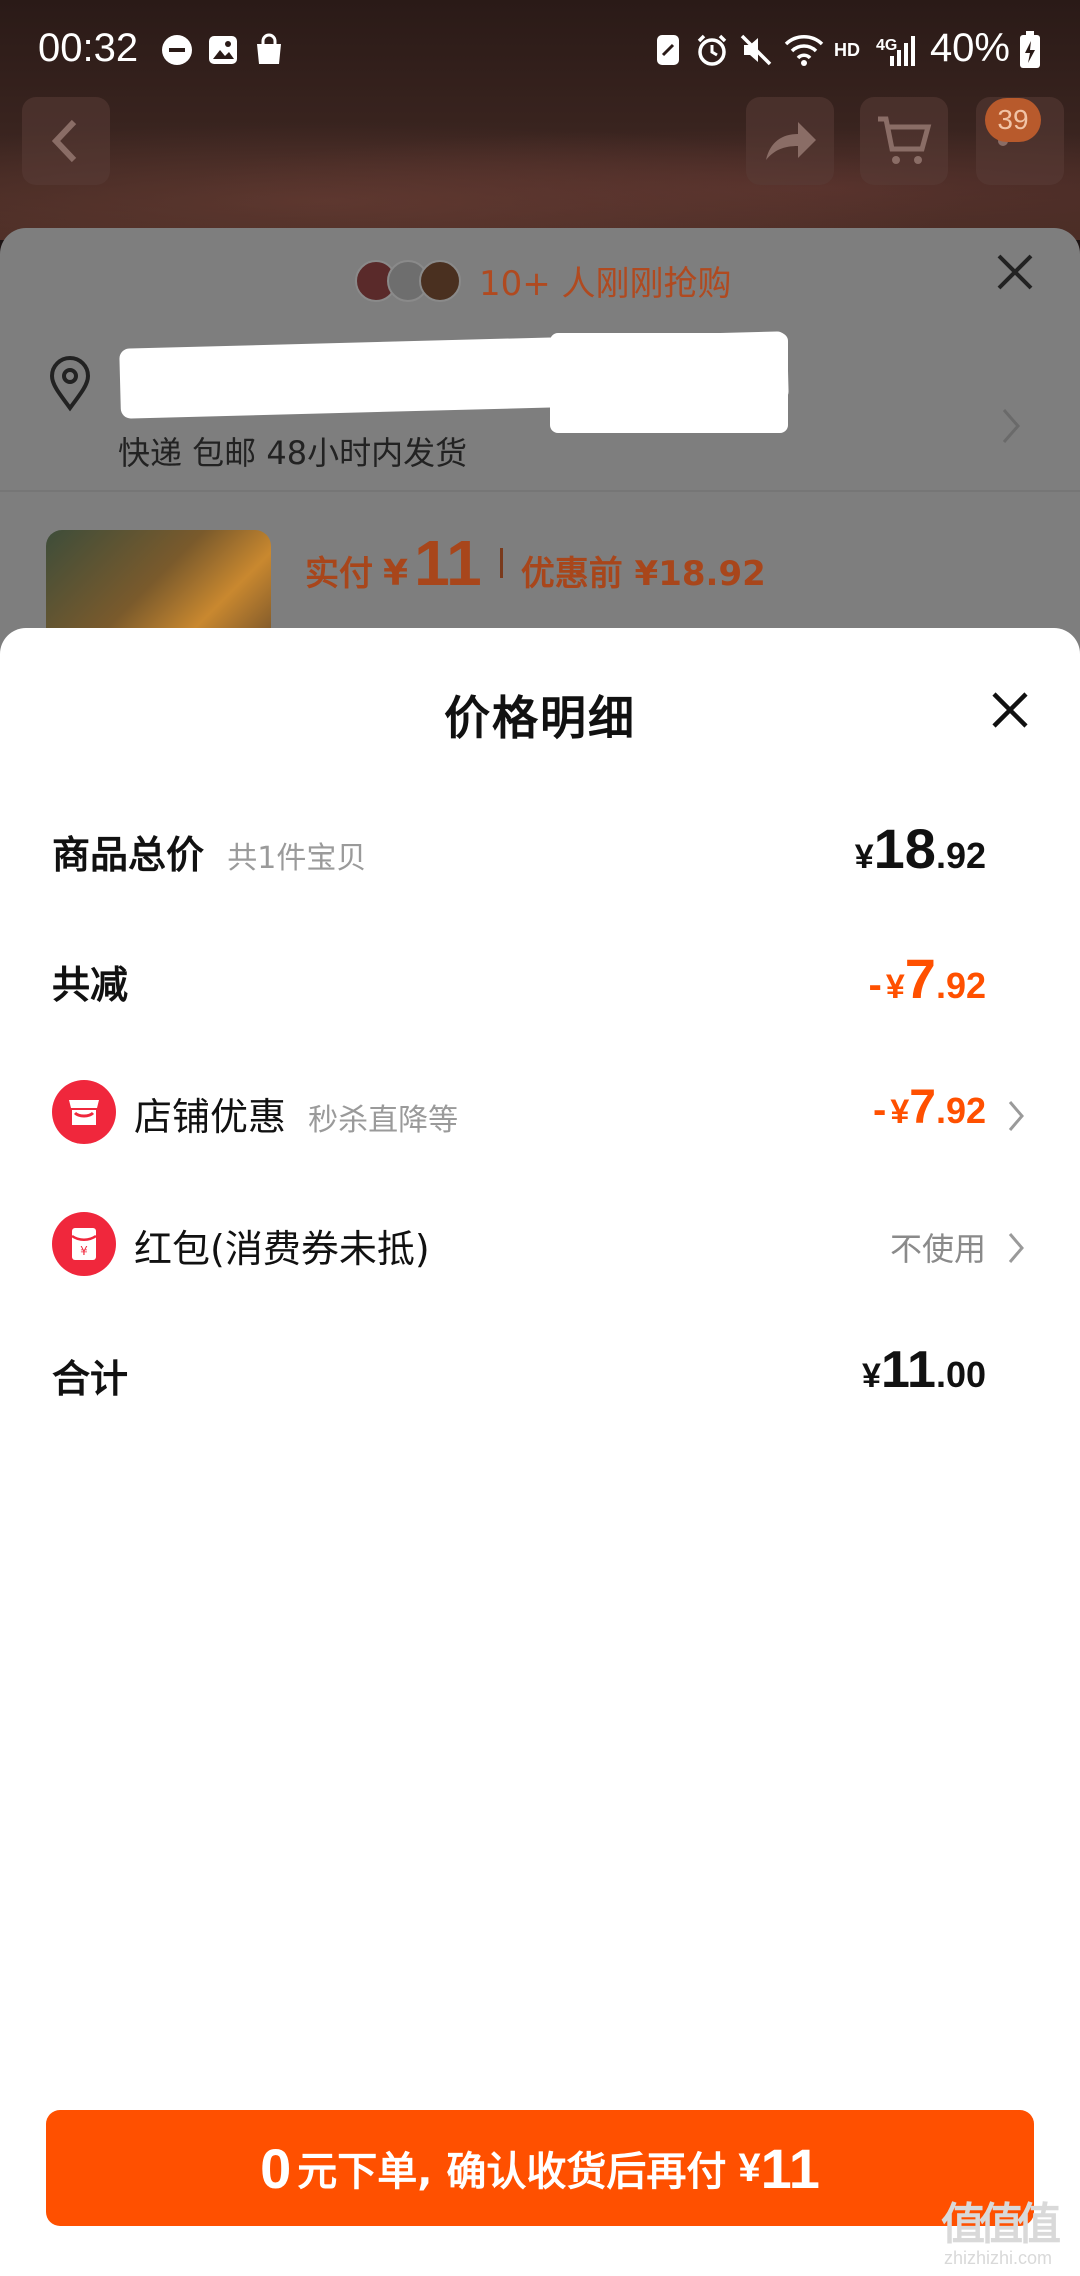 The height and width of the screenshot is (2276, 1080). Describe the element at coordinates (177, 50) in the screenshot. I see `minus-circle-icon` at that location.